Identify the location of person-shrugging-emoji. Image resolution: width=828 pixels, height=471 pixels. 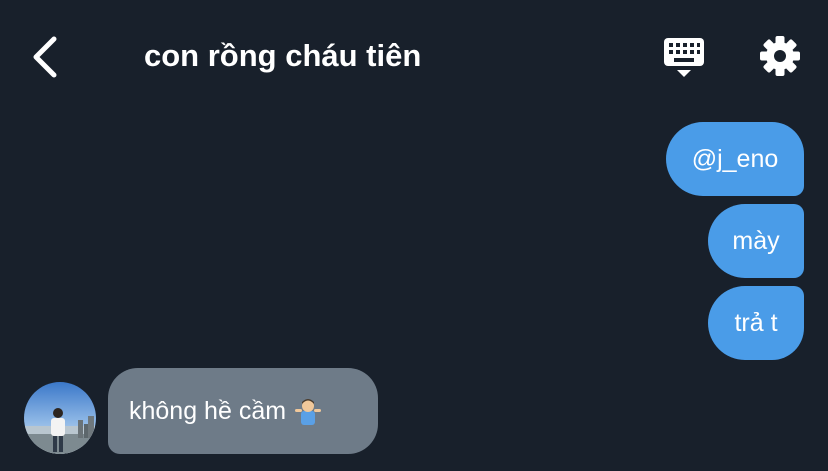
(308, 411).